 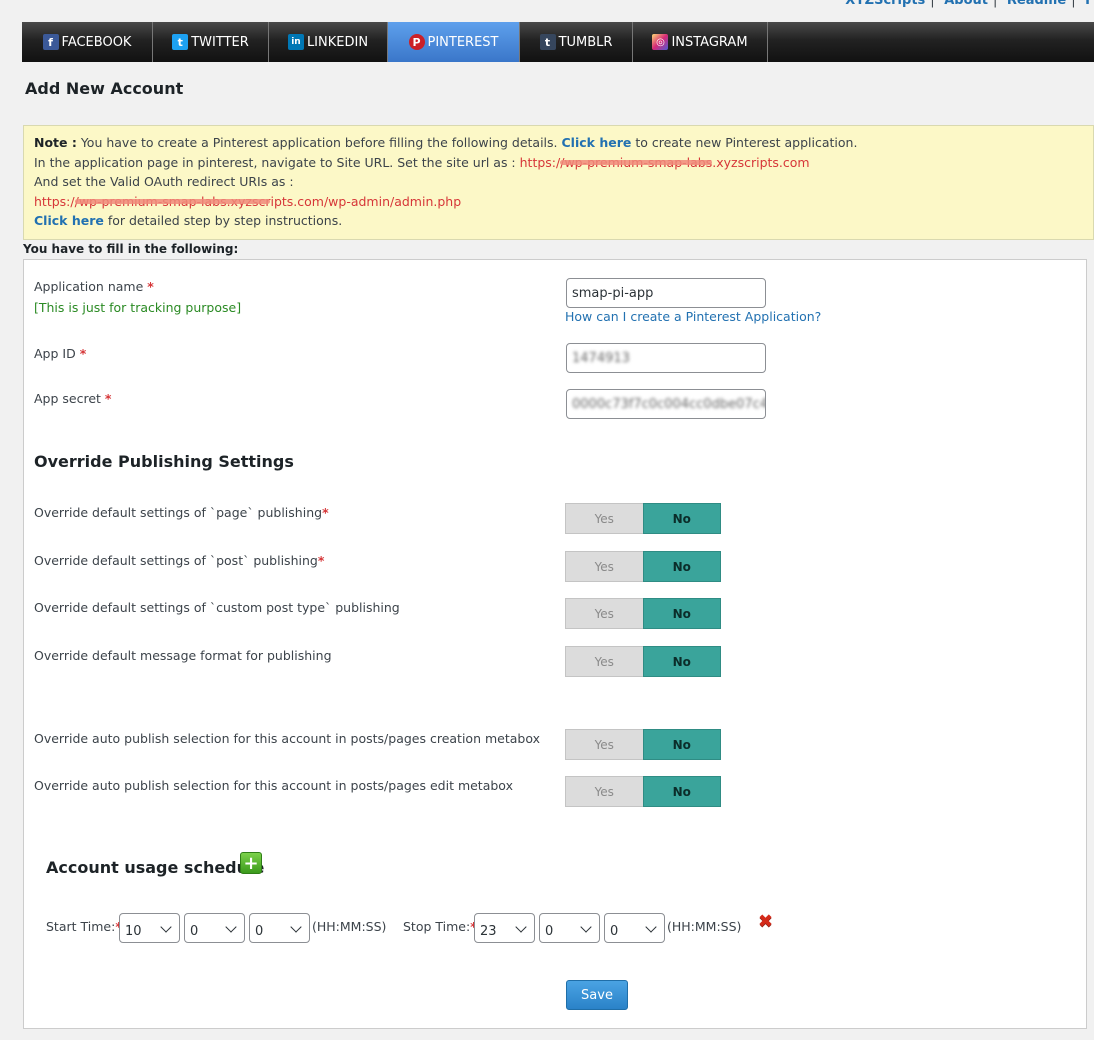 I want to click on override-creation-metabox-toggle: Yes No, so click(x=643, y=744).